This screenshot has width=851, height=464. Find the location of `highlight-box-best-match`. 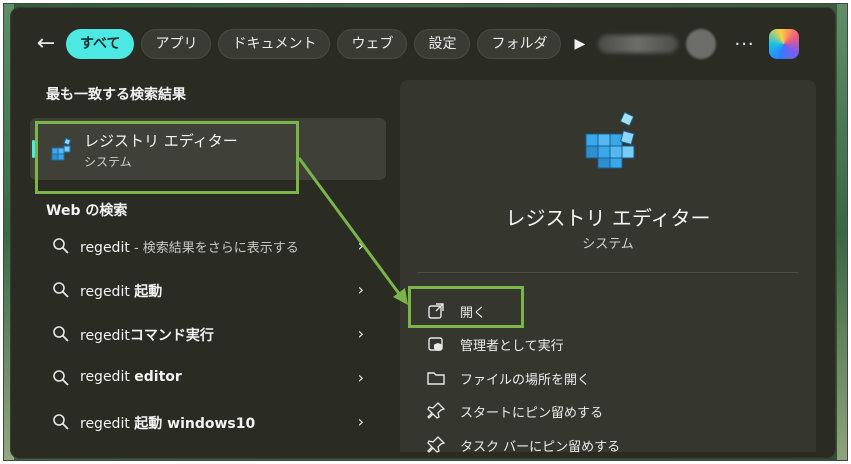

highlight-box-best-match is located at coordinates (167, 157).